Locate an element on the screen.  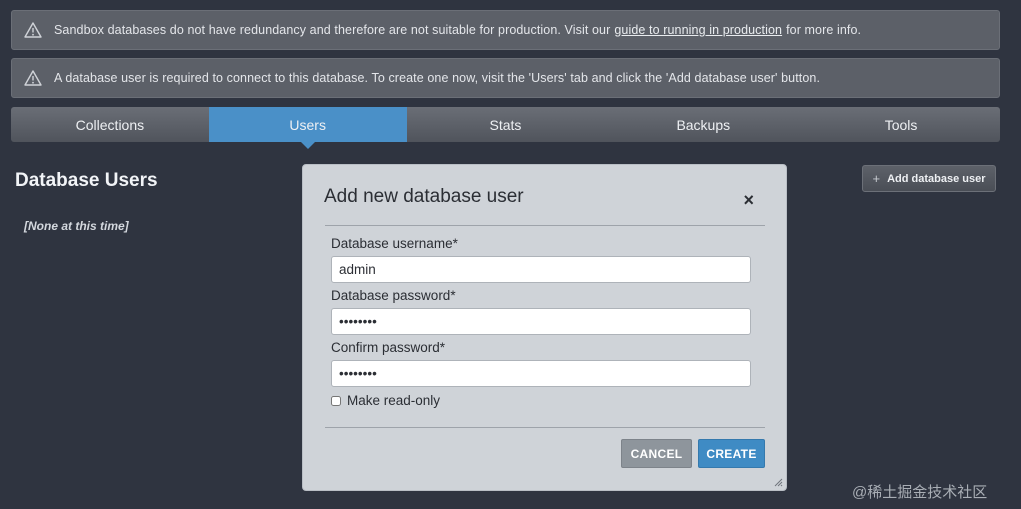
read-only-checkbox is located at coordinates (336, 400).